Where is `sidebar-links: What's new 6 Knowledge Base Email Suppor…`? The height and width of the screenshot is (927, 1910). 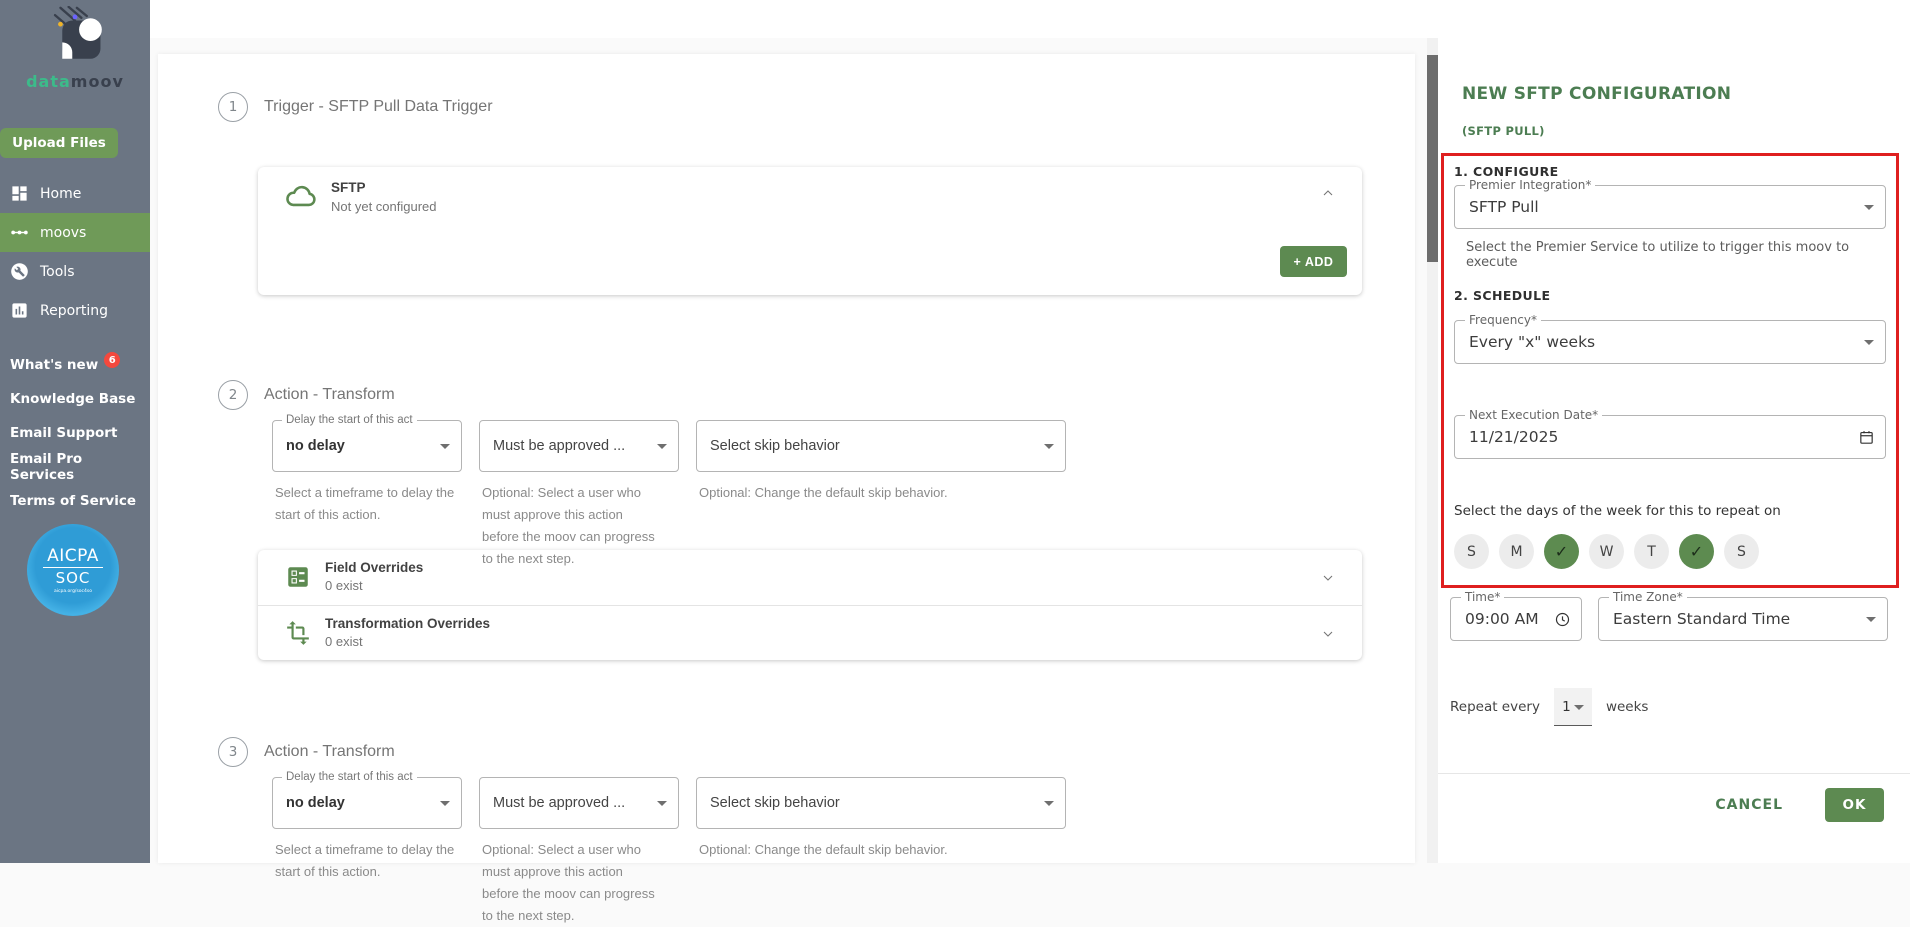 sidebar-links: What's new 6 Knowledge Base Email Suppor… is located at coordinates (75, 433).